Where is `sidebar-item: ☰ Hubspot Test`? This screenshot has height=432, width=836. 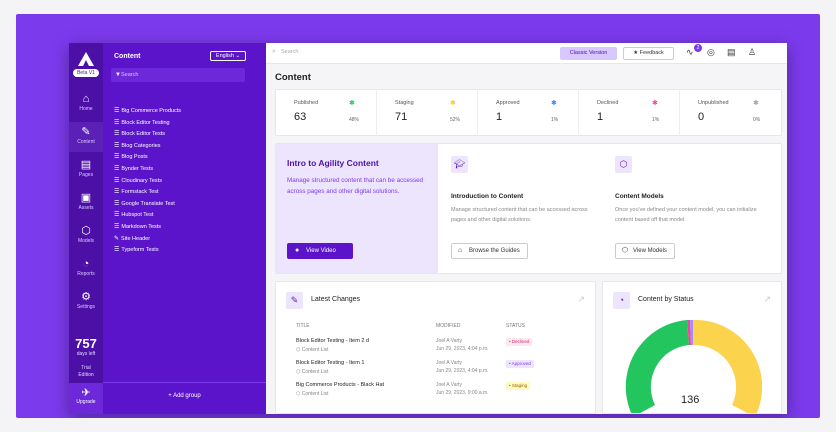 sidebar-item: ☰ Hubspot Test is located at coordinates (147, 216).